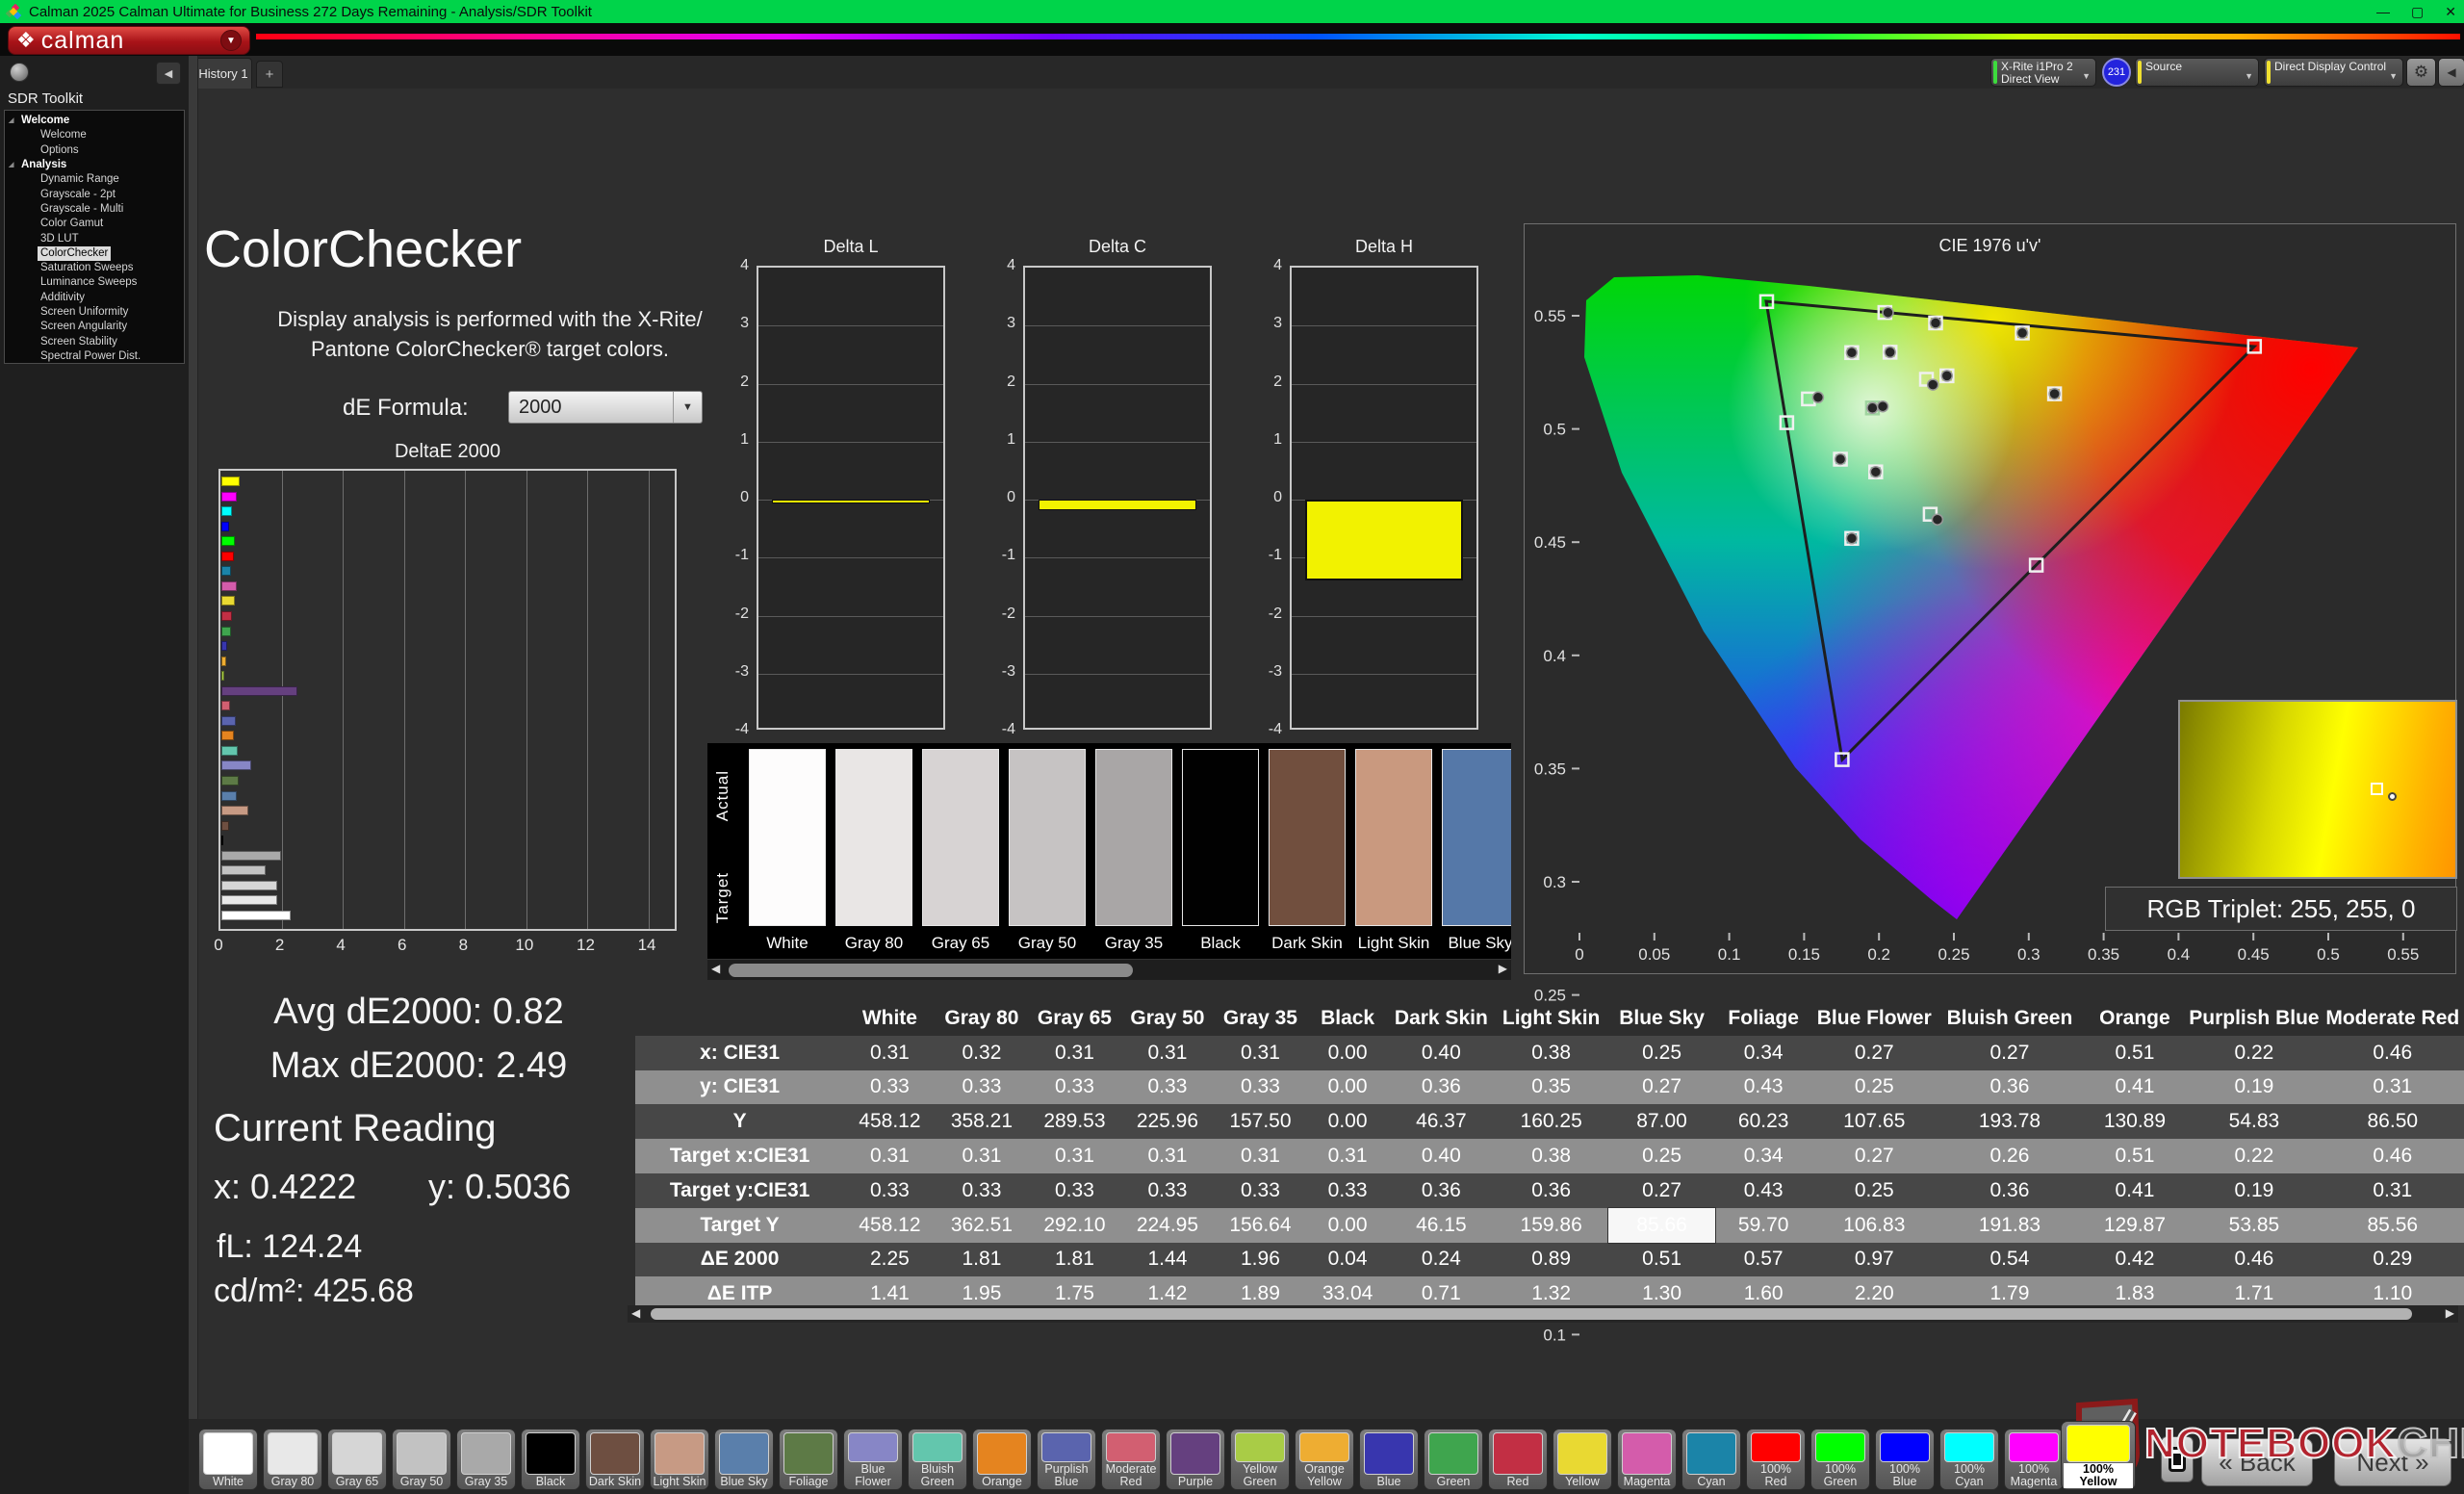  I want to click on patch-tile-moderate-red: Moderate Red, so click(1131, 1459).